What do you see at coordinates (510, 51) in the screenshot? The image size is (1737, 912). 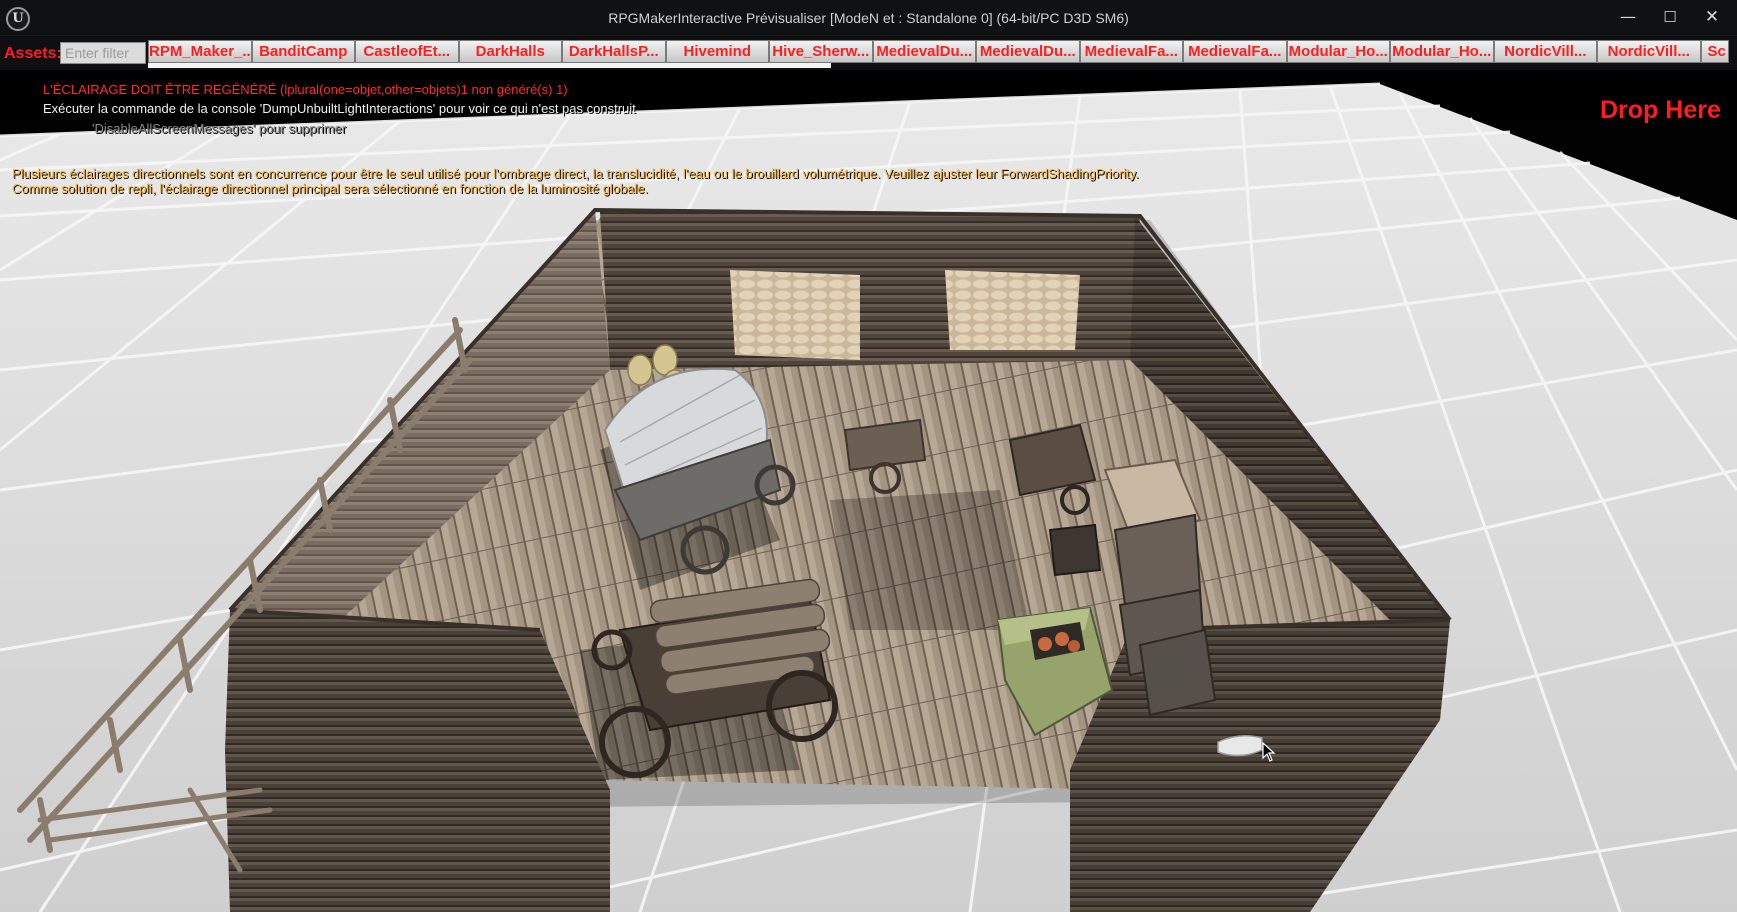 I see `asset-button: DarkHalls` at bounding box center [510, 51].